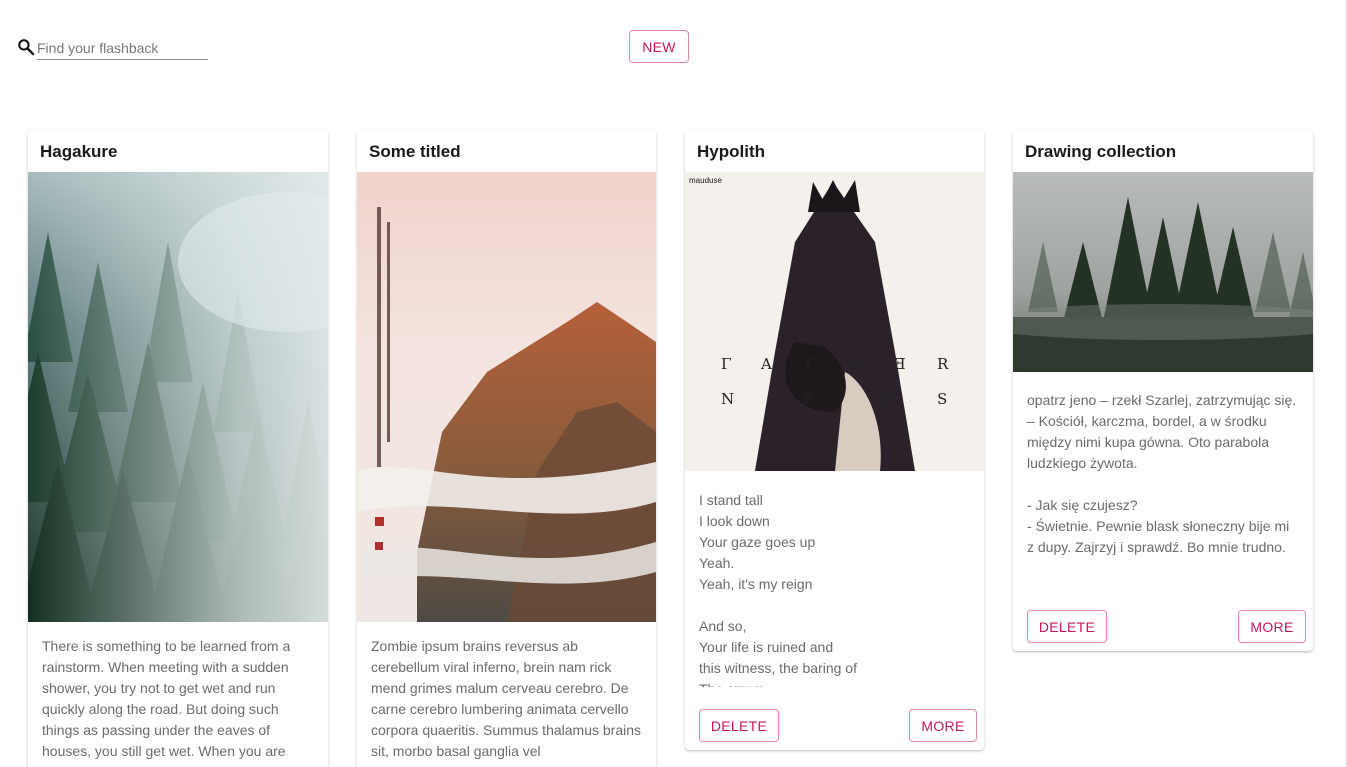  Describe the element at coordinates (705, 180) in the screenshot. I see `album-corner-text: mauduse` at that location.